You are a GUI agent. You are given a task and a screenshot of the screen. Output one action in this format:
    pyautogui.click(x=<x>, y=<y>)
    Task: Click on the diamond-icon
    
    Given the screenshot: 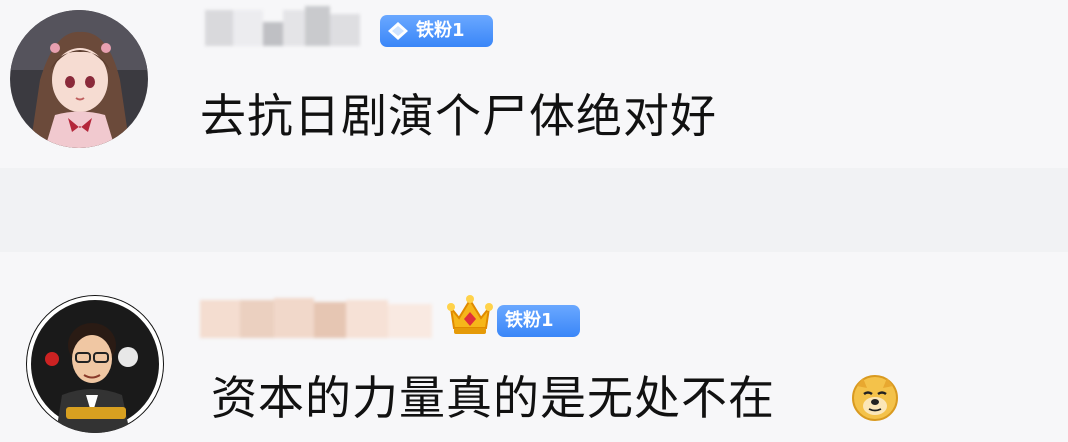 What is the action you would take?
    pyautogui.click(x=398, y=31)
    